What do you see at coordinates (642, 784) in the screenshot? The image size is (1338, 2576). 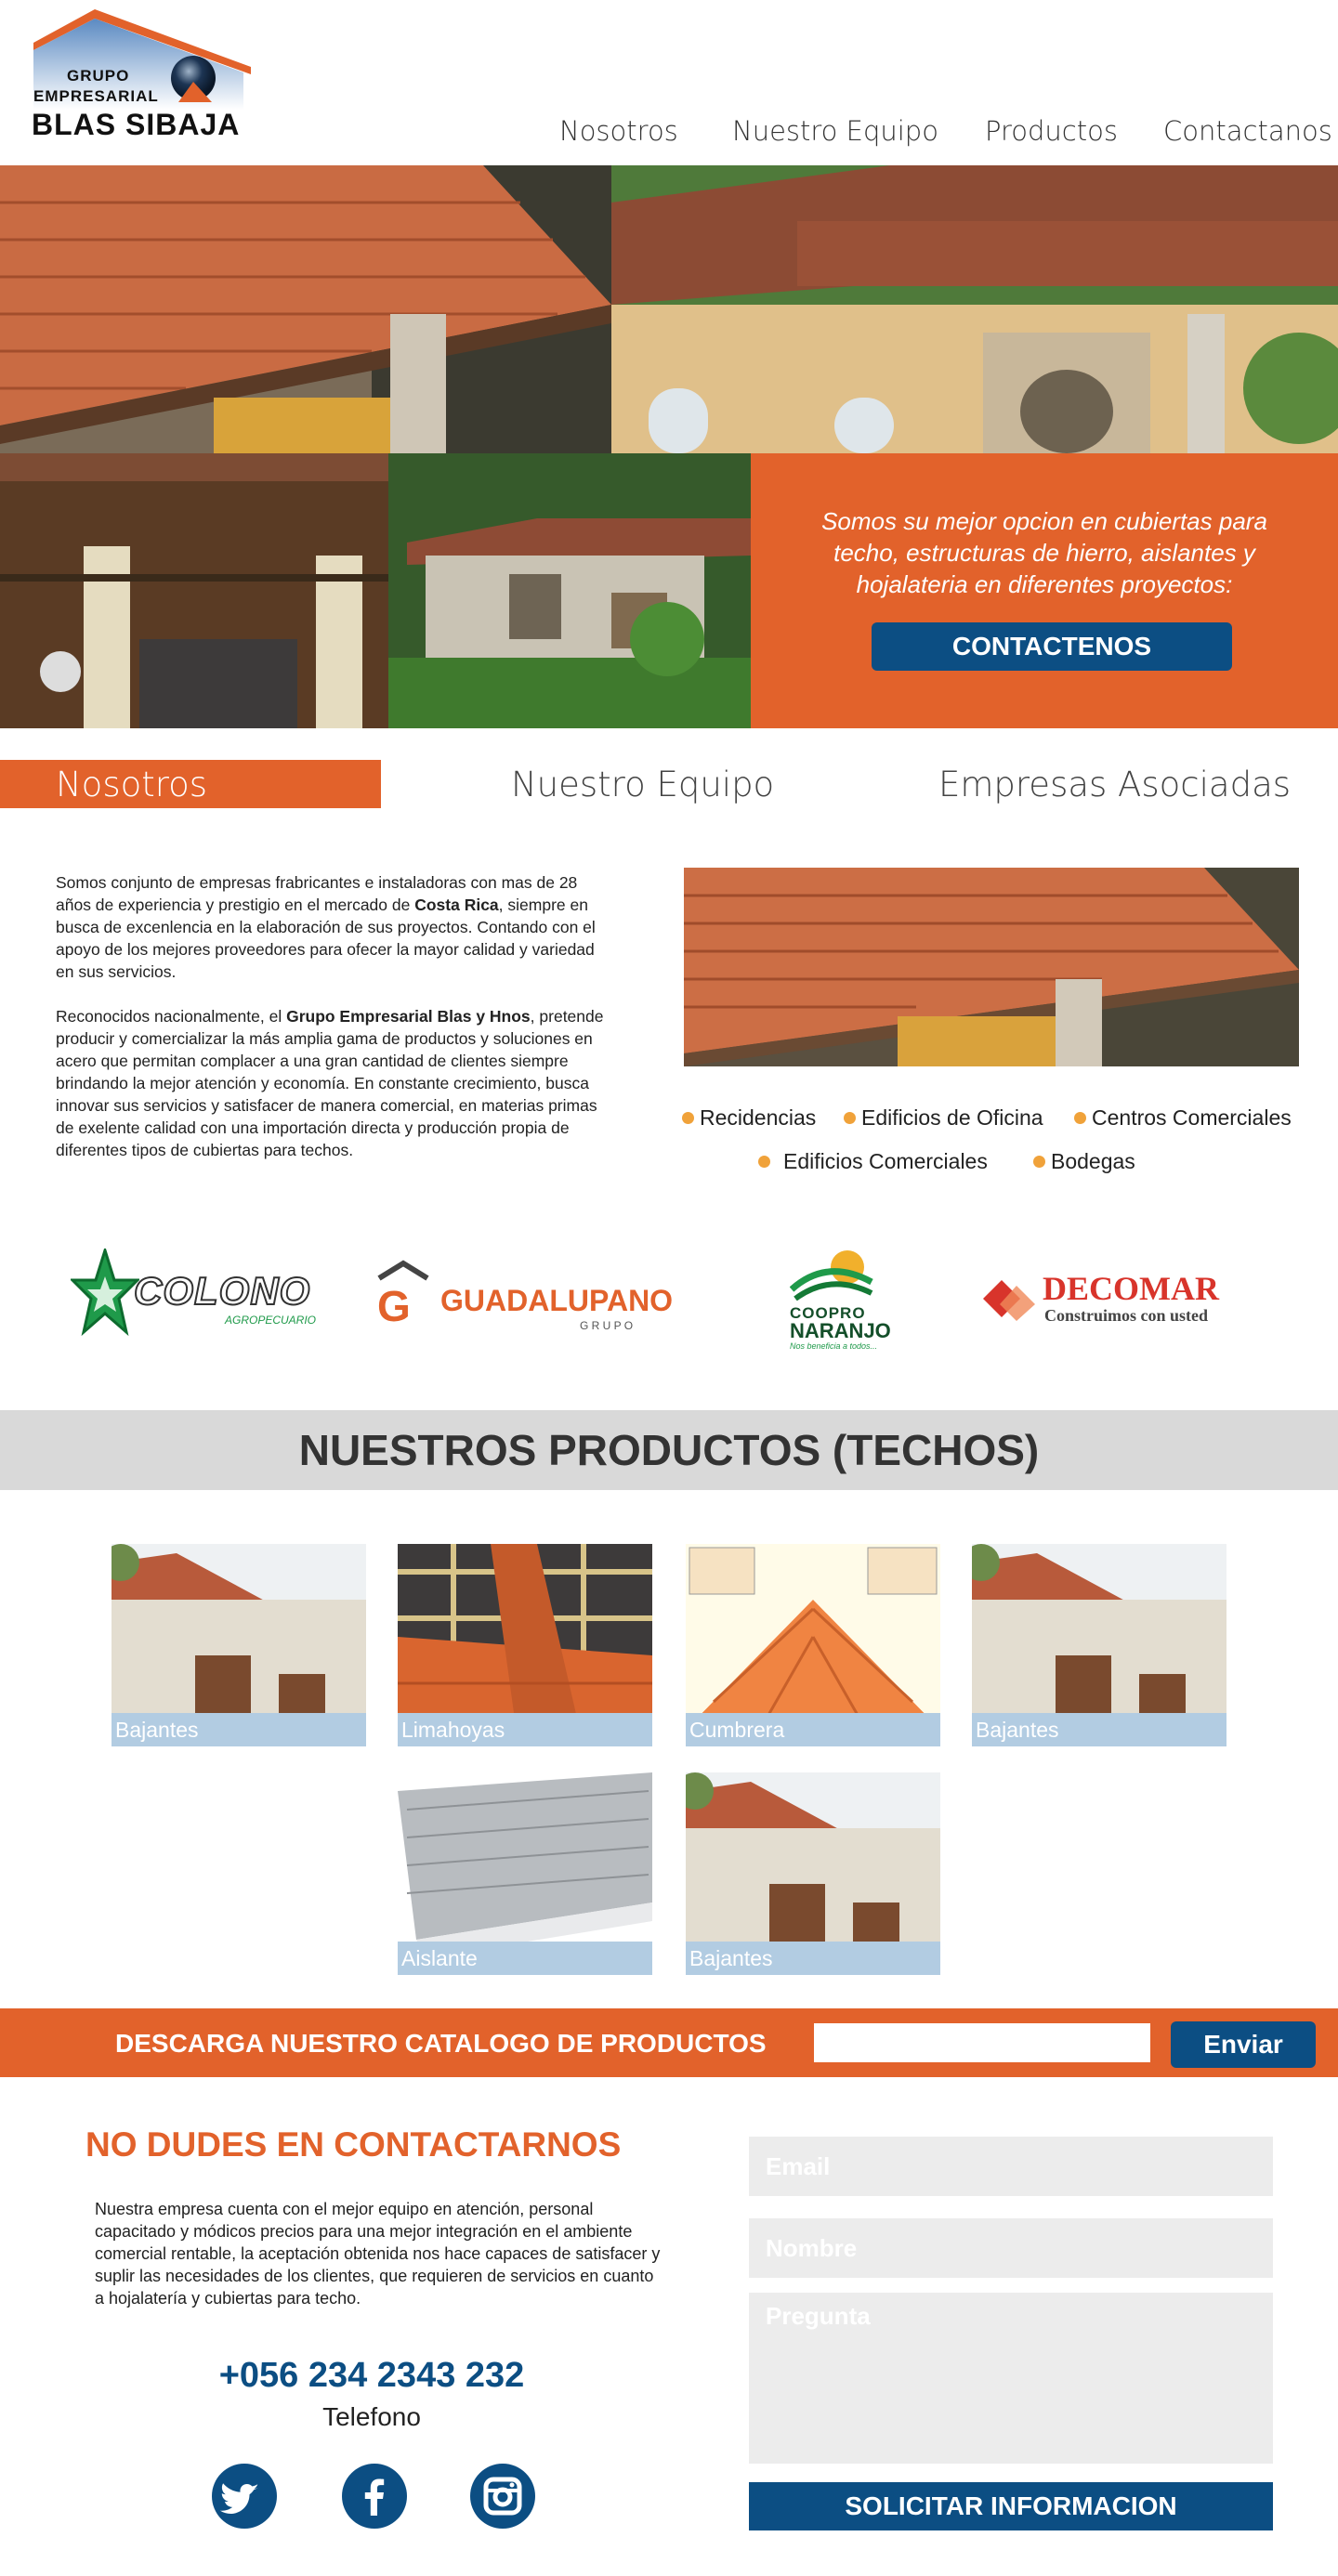 I see `tab-nuestro-equipo: Nuestro Equipo` at bounding box center [642, 784].